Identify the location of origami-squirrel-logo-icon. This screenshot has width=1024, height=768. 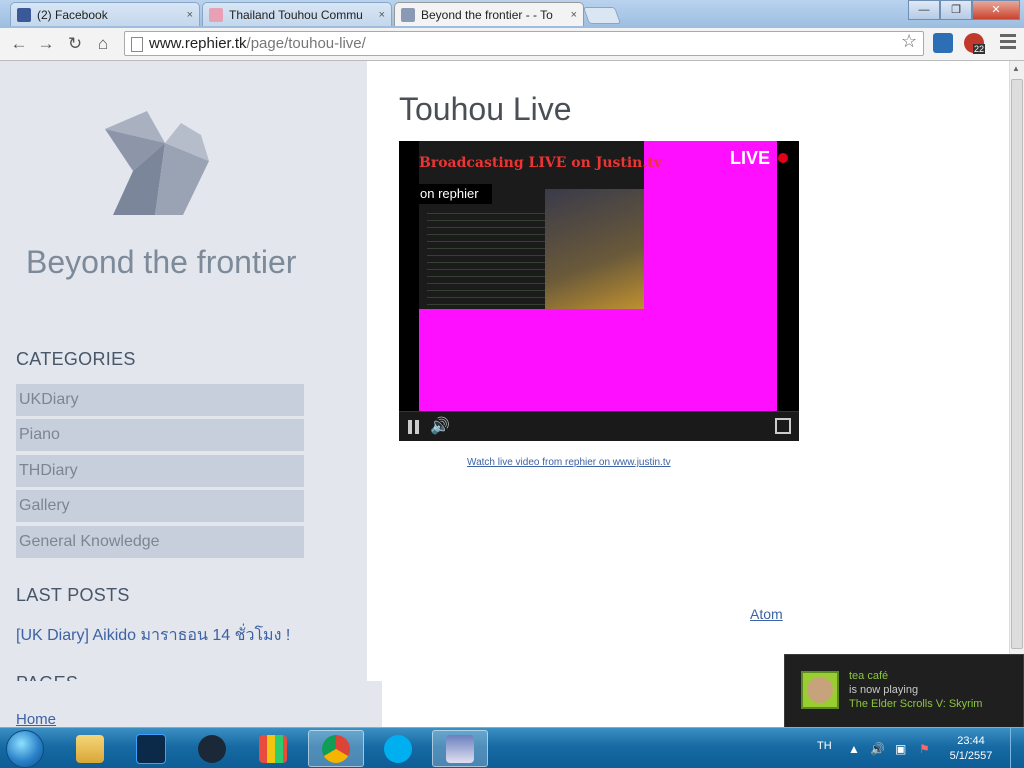
(157, 163).